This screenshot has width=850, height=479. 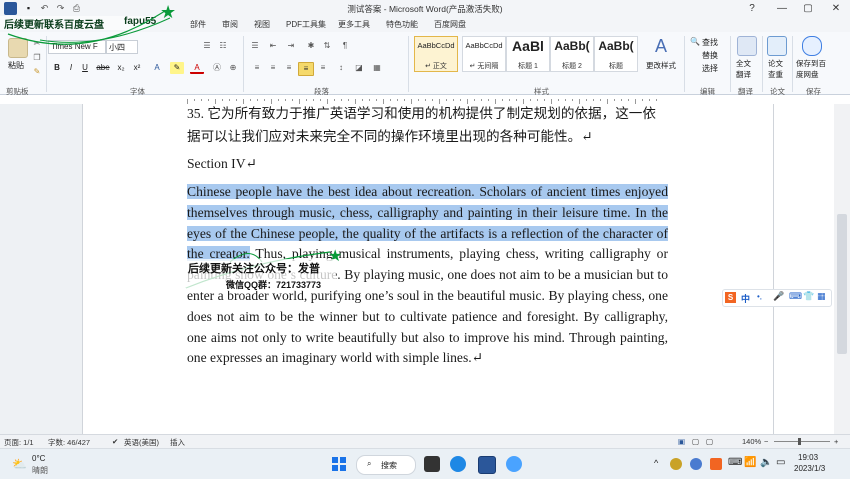 I want to click on watermark-qq: 微信QQ群：721733773, so click(x=274, y=285).